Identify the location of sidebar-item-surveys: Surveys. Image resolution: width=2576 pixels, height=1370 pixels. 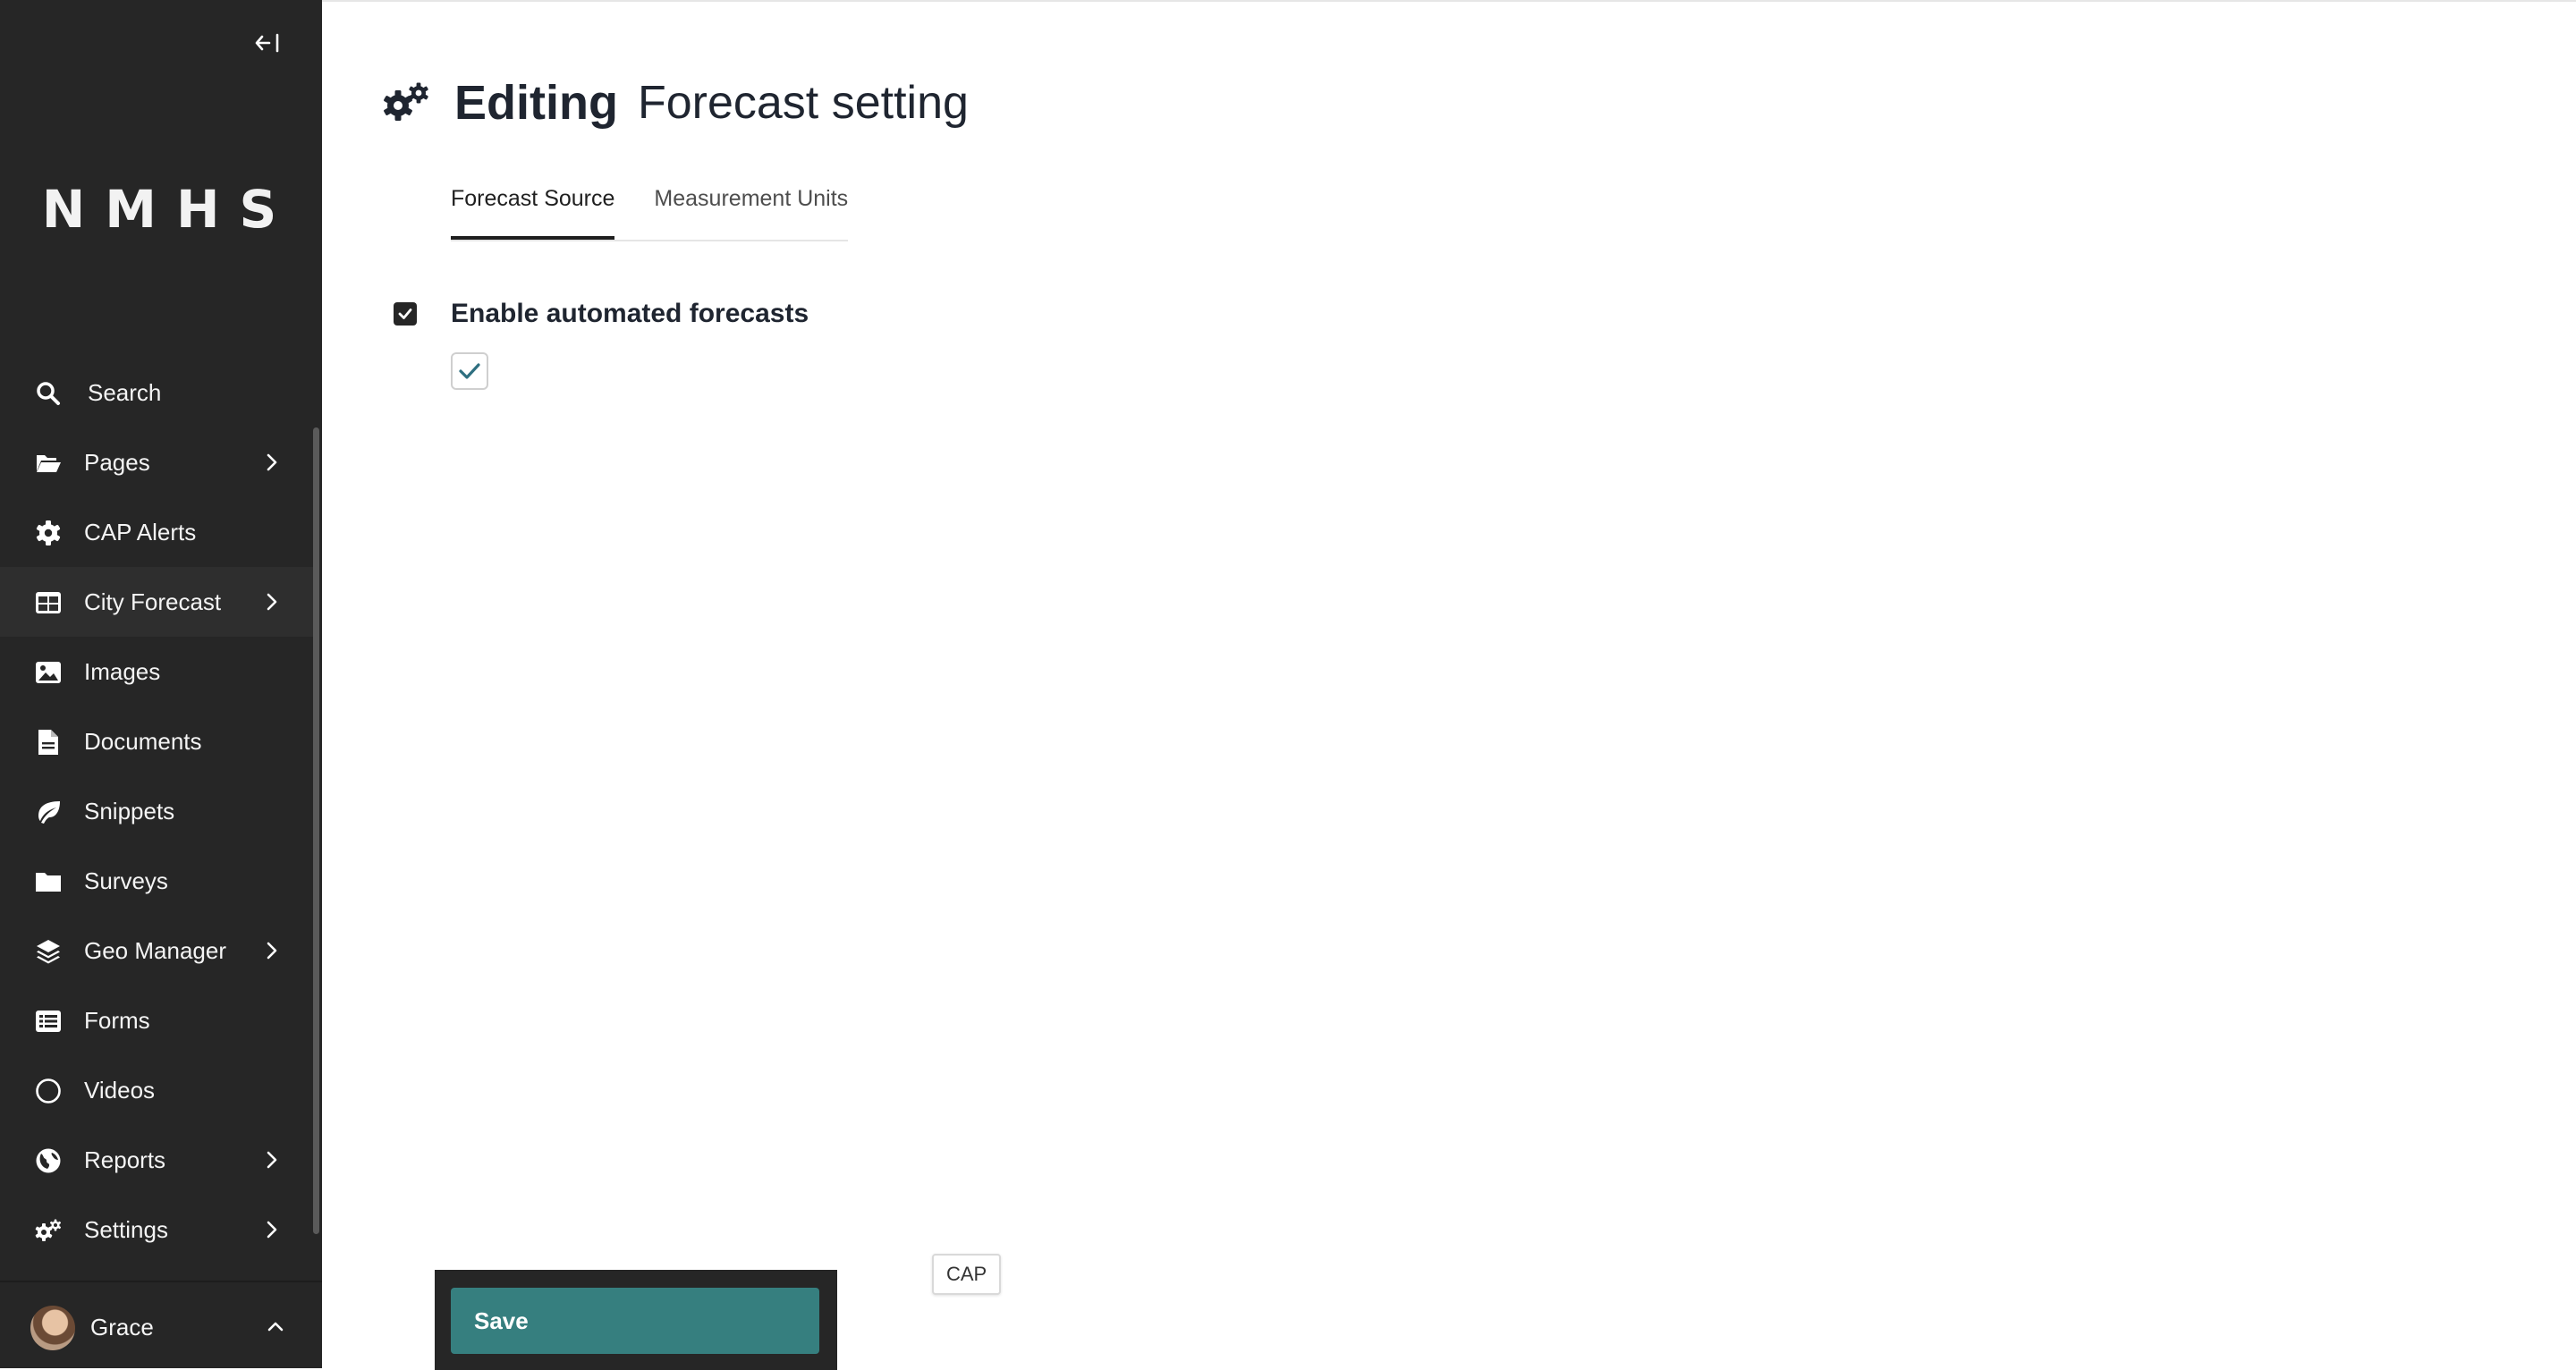
(157, 881).